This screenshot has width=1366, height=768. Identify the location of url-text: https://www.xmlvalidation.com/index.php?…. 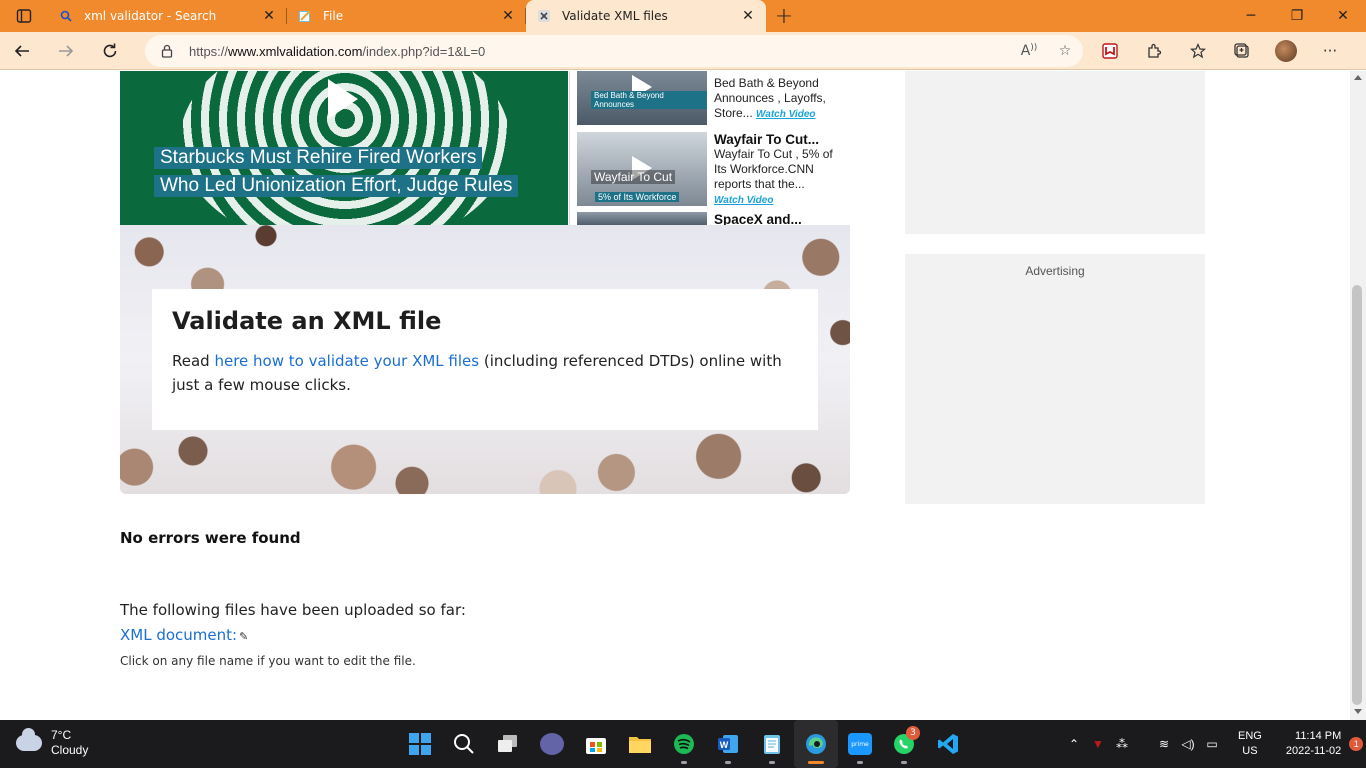
(600, 51).